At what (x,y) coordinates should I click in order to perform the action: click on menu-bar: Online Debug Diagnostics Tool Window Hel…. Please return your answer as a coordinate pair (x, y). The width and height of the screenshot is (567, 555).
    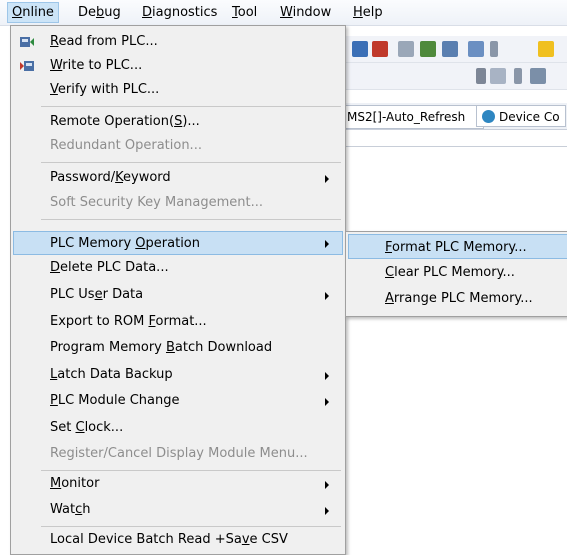
    Looking at the image, I should click on (283, 13).